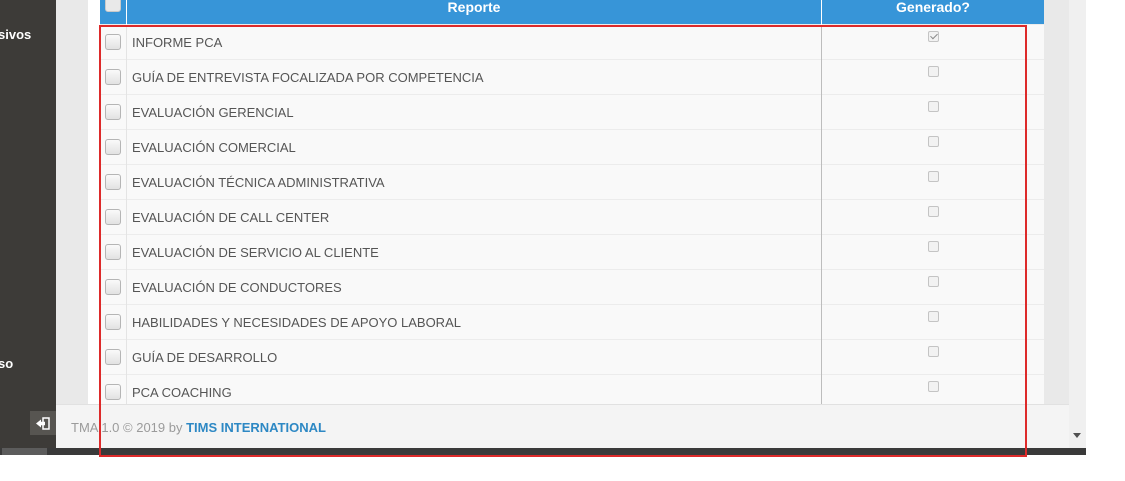 The width and height of the screenshot is (1125, 481). I want to click on report-name: EVALUACIÓN COMERCIAL, so click(474, 147).